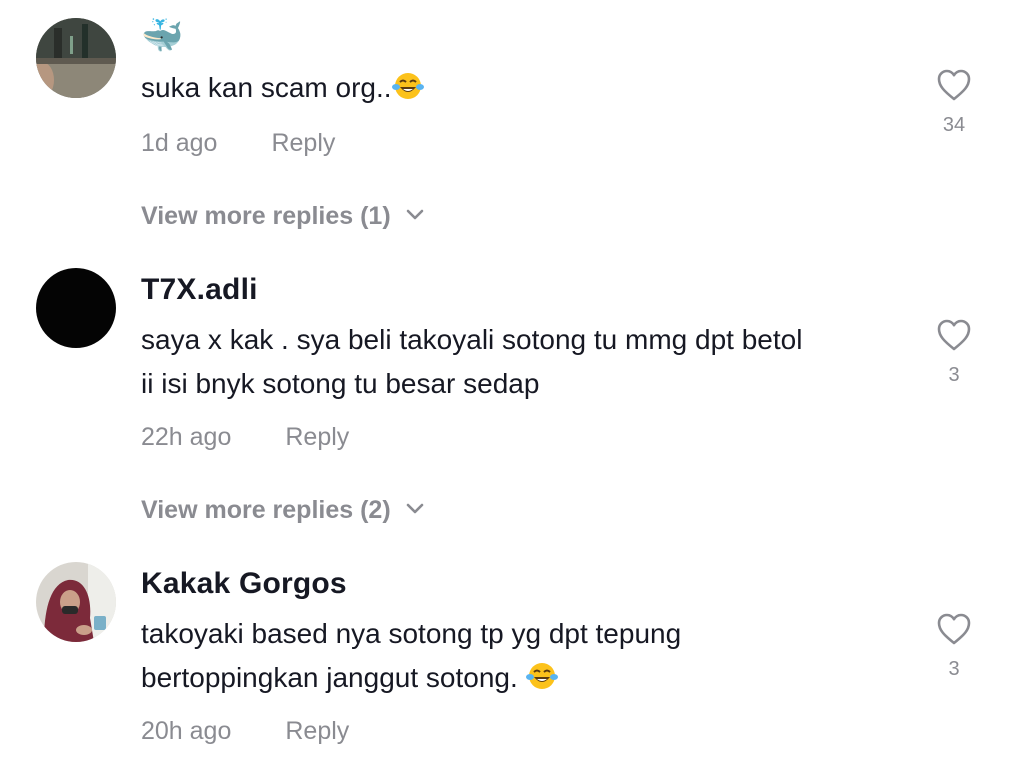 This screenshot has width=1024, height=772. I want to click on like-control: 34, so click(954, 102).